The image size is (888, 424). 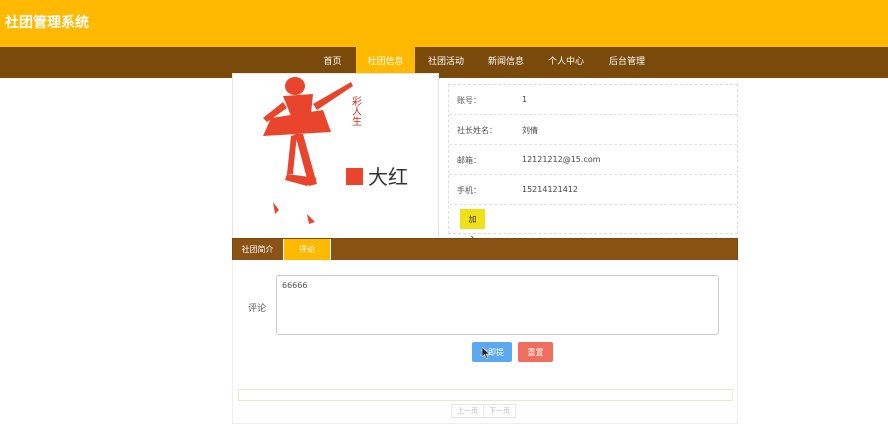 What do you see at coordinates (593, 130) in the screenshot?
I see `info-row-leader: 社长姓名： 刘倩` at bounding box center [593, 130].